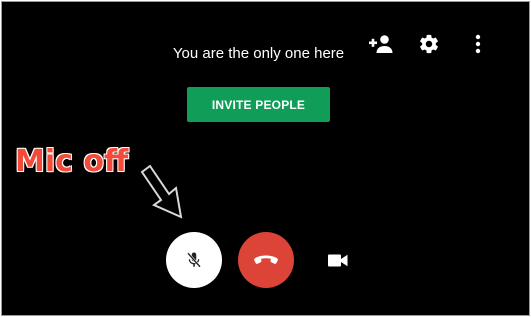  Describe the element at coordinates (478, 44) in the screenshot. I see `more-vert-icon` at that location.